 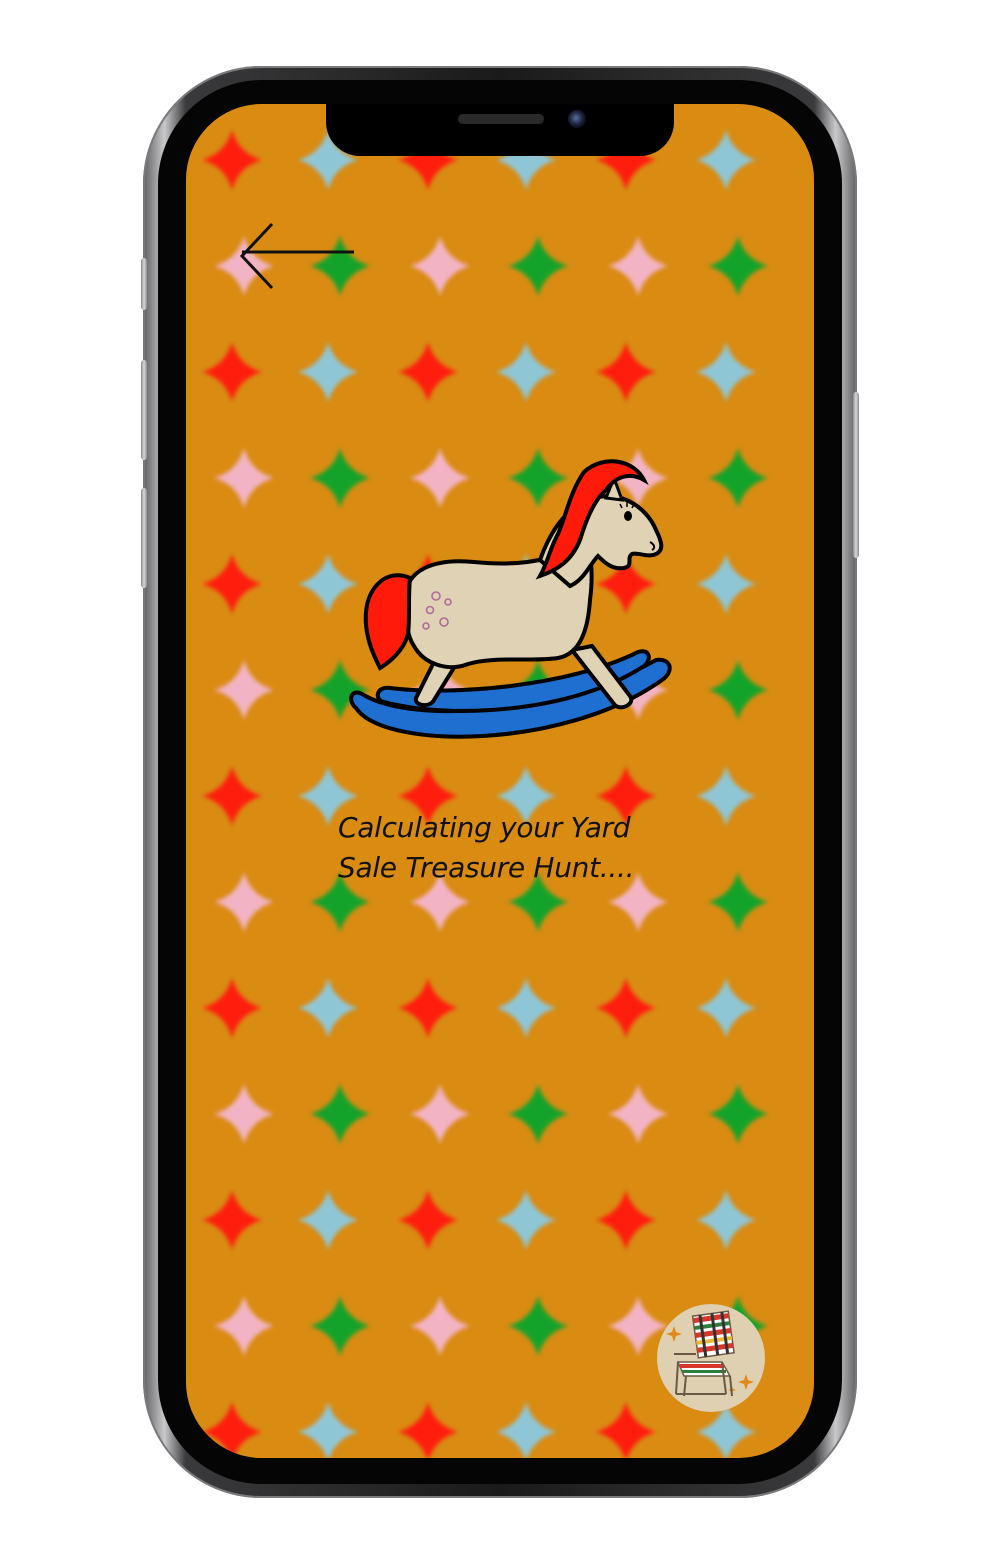 I want to click on lawn-chair-icon, so click(x=711, y=1358).